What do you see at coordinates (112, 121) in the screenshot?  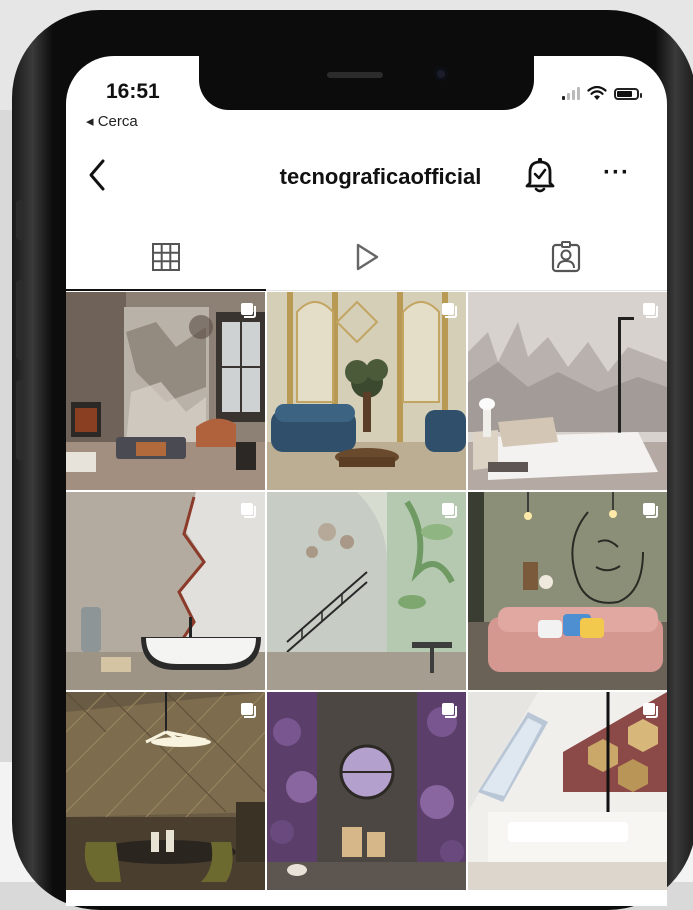 I see `back-to-app-link: ◂ Cerca` at bounding box center [112, 121].